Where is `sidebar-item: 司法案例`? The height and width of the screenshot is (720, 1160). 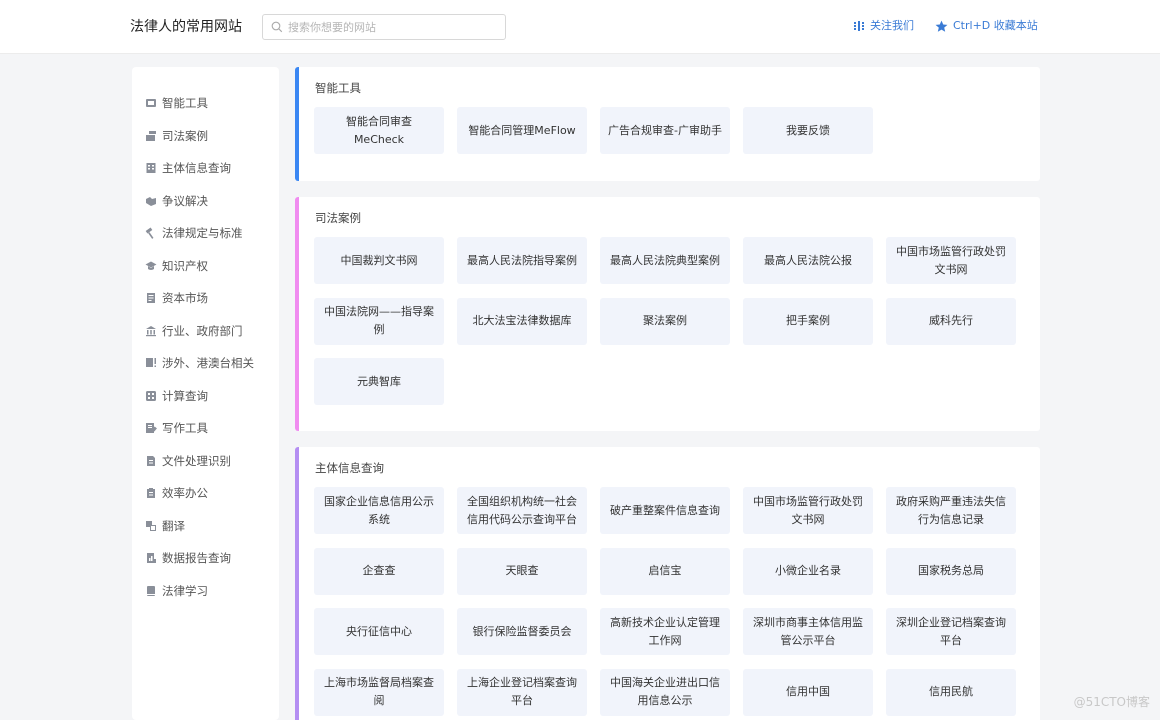 sidebar-item: 司法案例 is located at coordinates (205, 136).